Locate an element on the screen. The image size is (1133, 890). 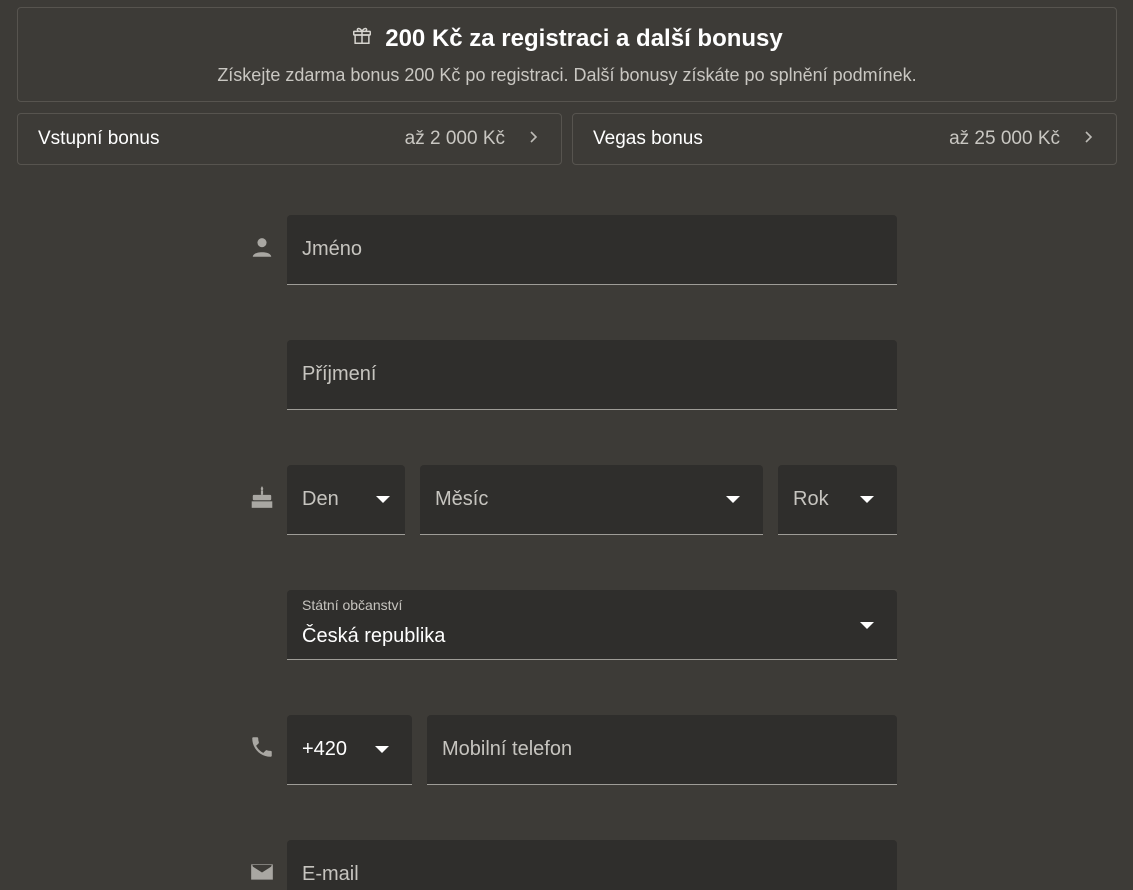
gift-icon is located at coordinates (362, 38).